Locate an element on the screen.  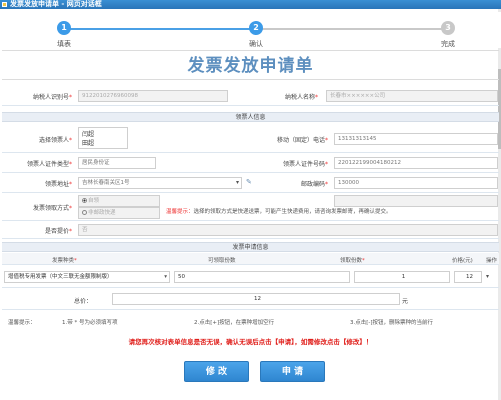
step-label: 确认 is located at coordinates (256, 44).